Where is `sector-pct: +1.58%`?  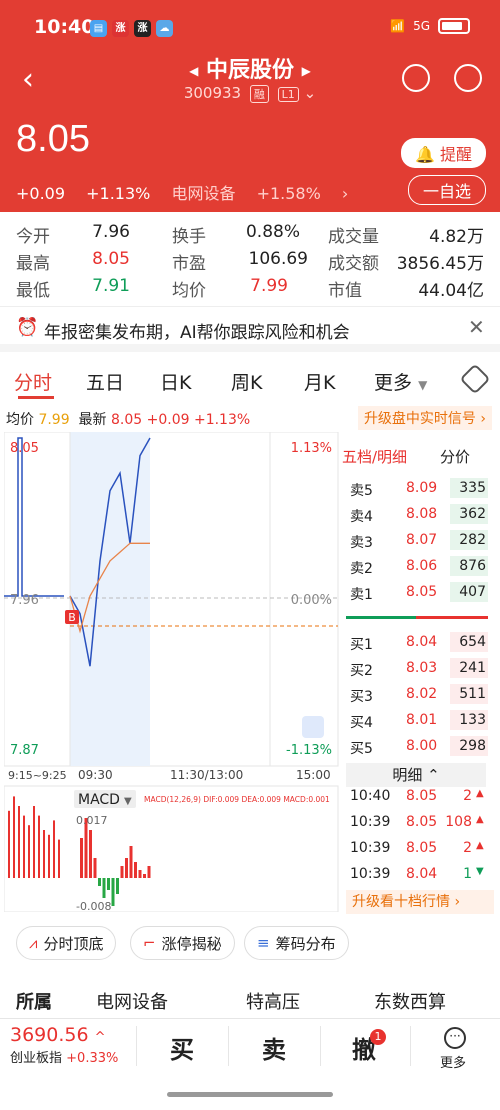 sector-pct: +1.58% is located at coordinates (288, 193).